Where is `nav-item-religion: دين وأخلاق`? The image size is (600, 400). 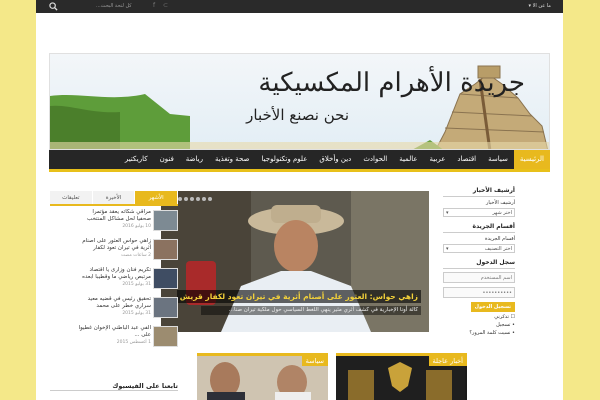 nav-item-religion: دين وأخلاق is located at coordinates (335, 159).